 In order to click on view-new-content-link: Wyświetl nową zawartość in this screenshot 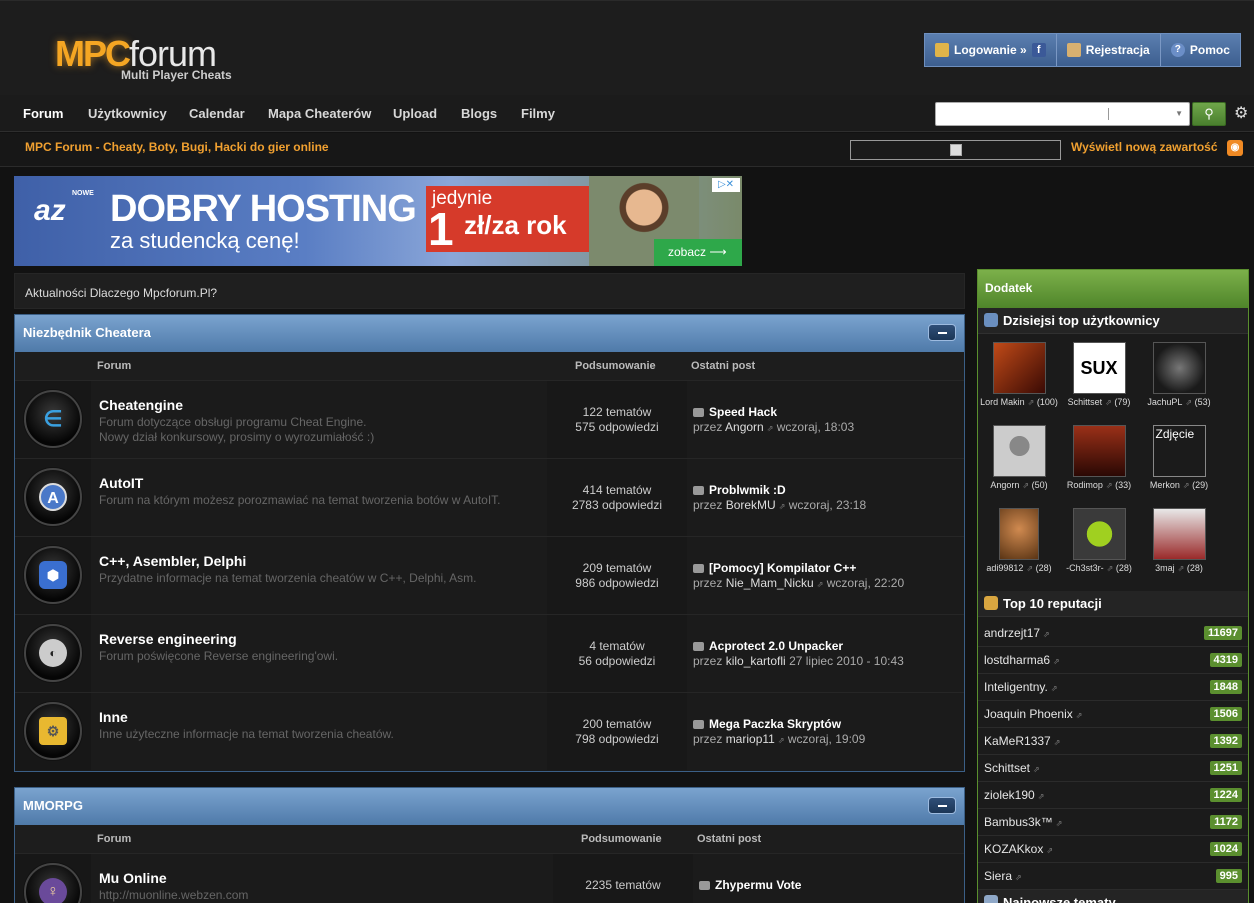, I will do `click(1144, 147)`.